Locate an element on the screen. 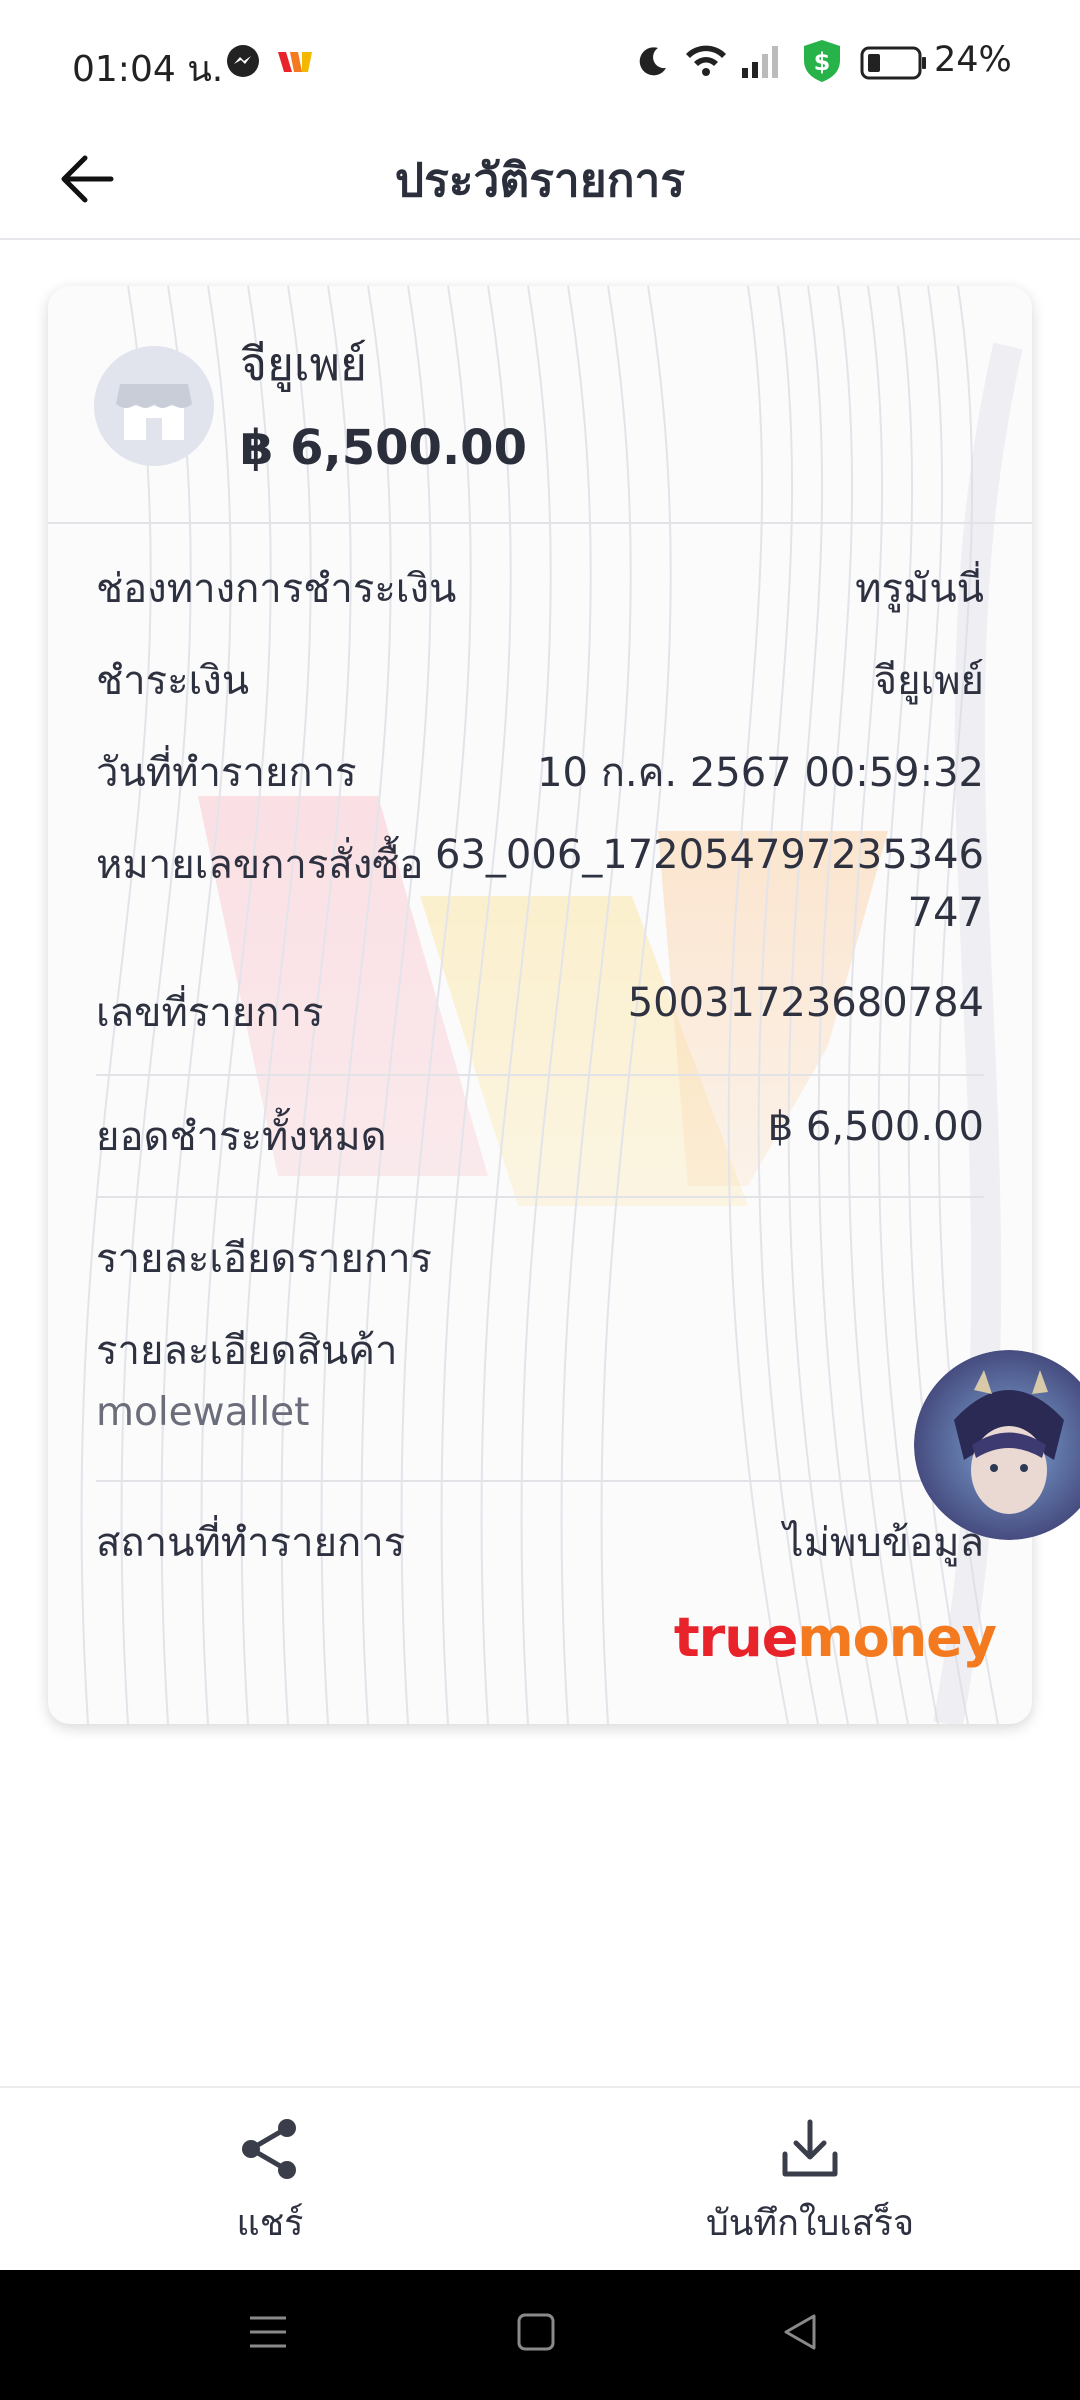 The height and width of the screenshot is (2400, 1080). transaction-number-label: เลขที่รายการ is located at coordinates (210, 1013).